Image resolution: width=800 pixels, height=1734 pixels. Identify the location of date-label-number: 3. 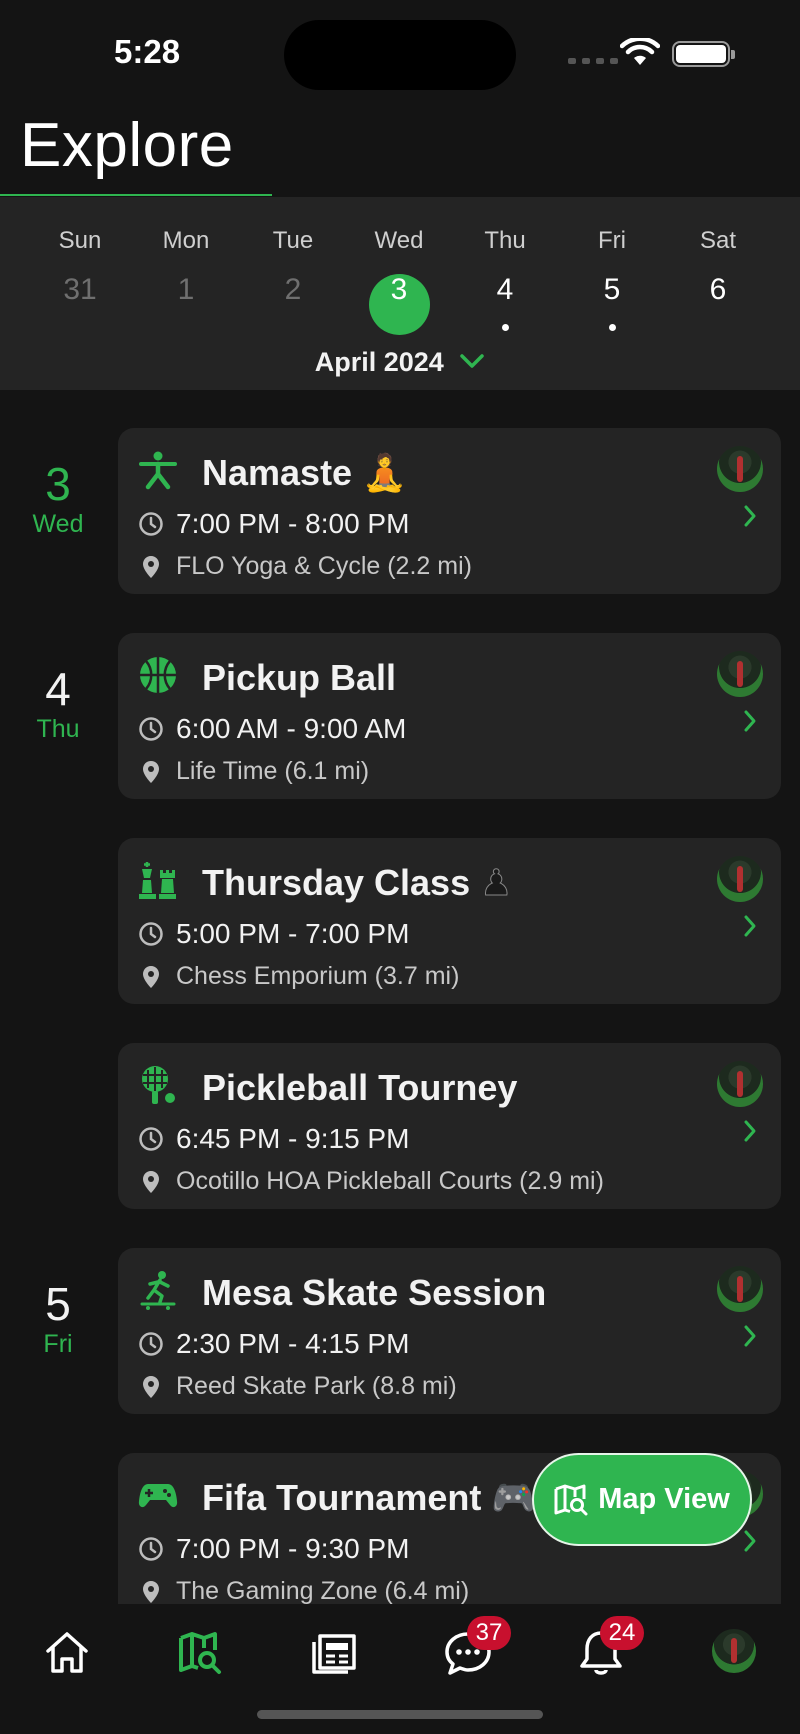
(58, 484).